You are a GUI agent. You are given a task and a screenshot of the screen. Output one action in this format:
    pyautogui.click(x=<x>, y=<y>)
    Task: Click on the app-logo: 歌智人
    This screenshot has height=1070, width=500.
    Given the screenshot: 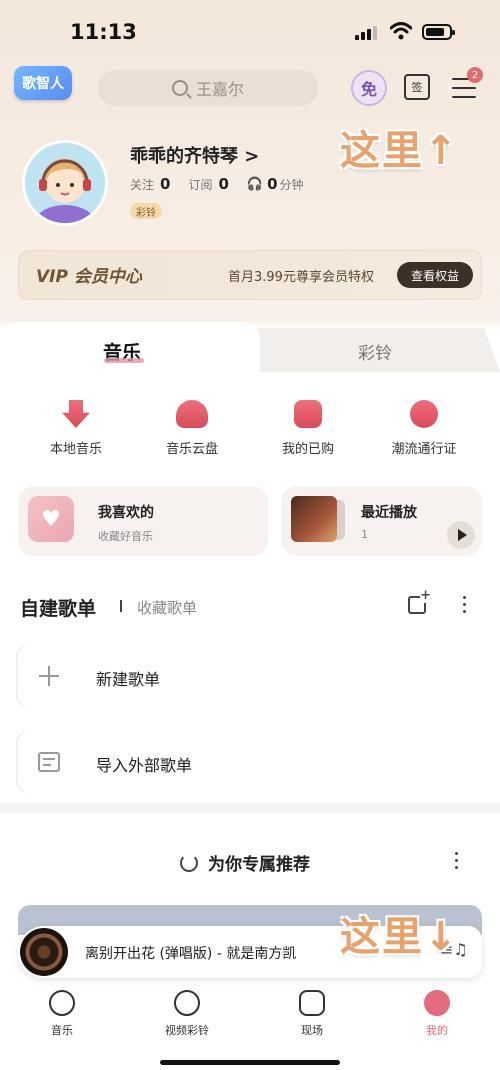 What is the action you would take?
    pyautogui.click(x=43, y=83)
    